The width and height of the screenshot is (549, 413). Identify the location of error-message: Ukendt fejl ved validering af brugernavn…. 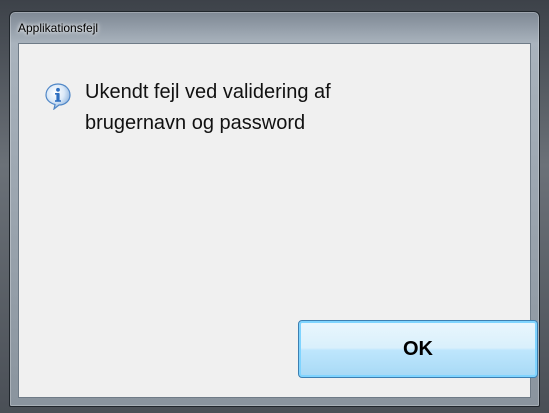
(295, 108).